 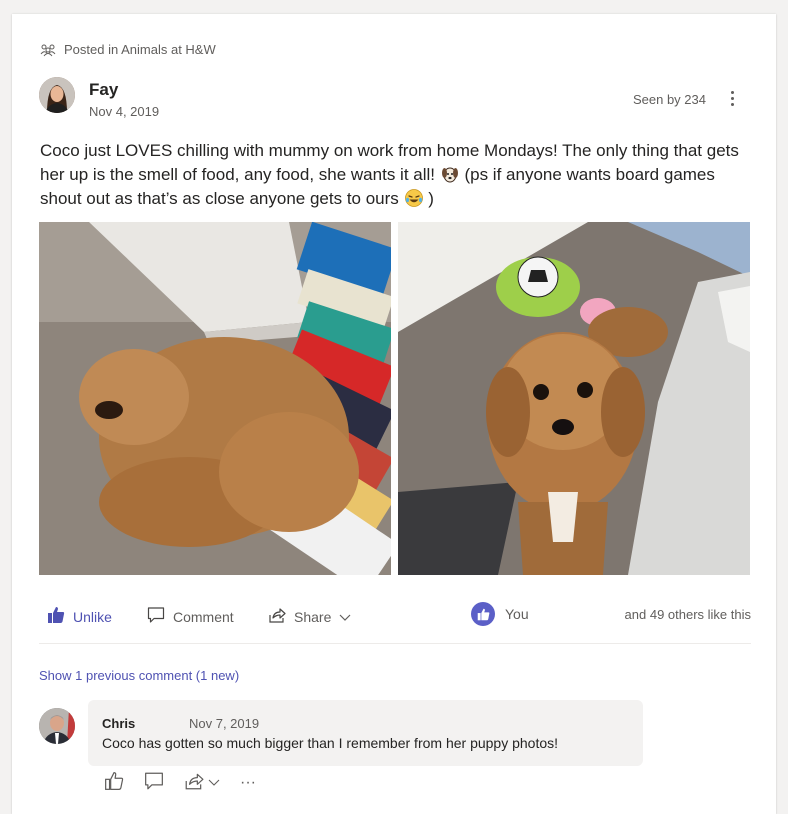 I want to click on comment-label: Comment, so click(x=203, y=616).